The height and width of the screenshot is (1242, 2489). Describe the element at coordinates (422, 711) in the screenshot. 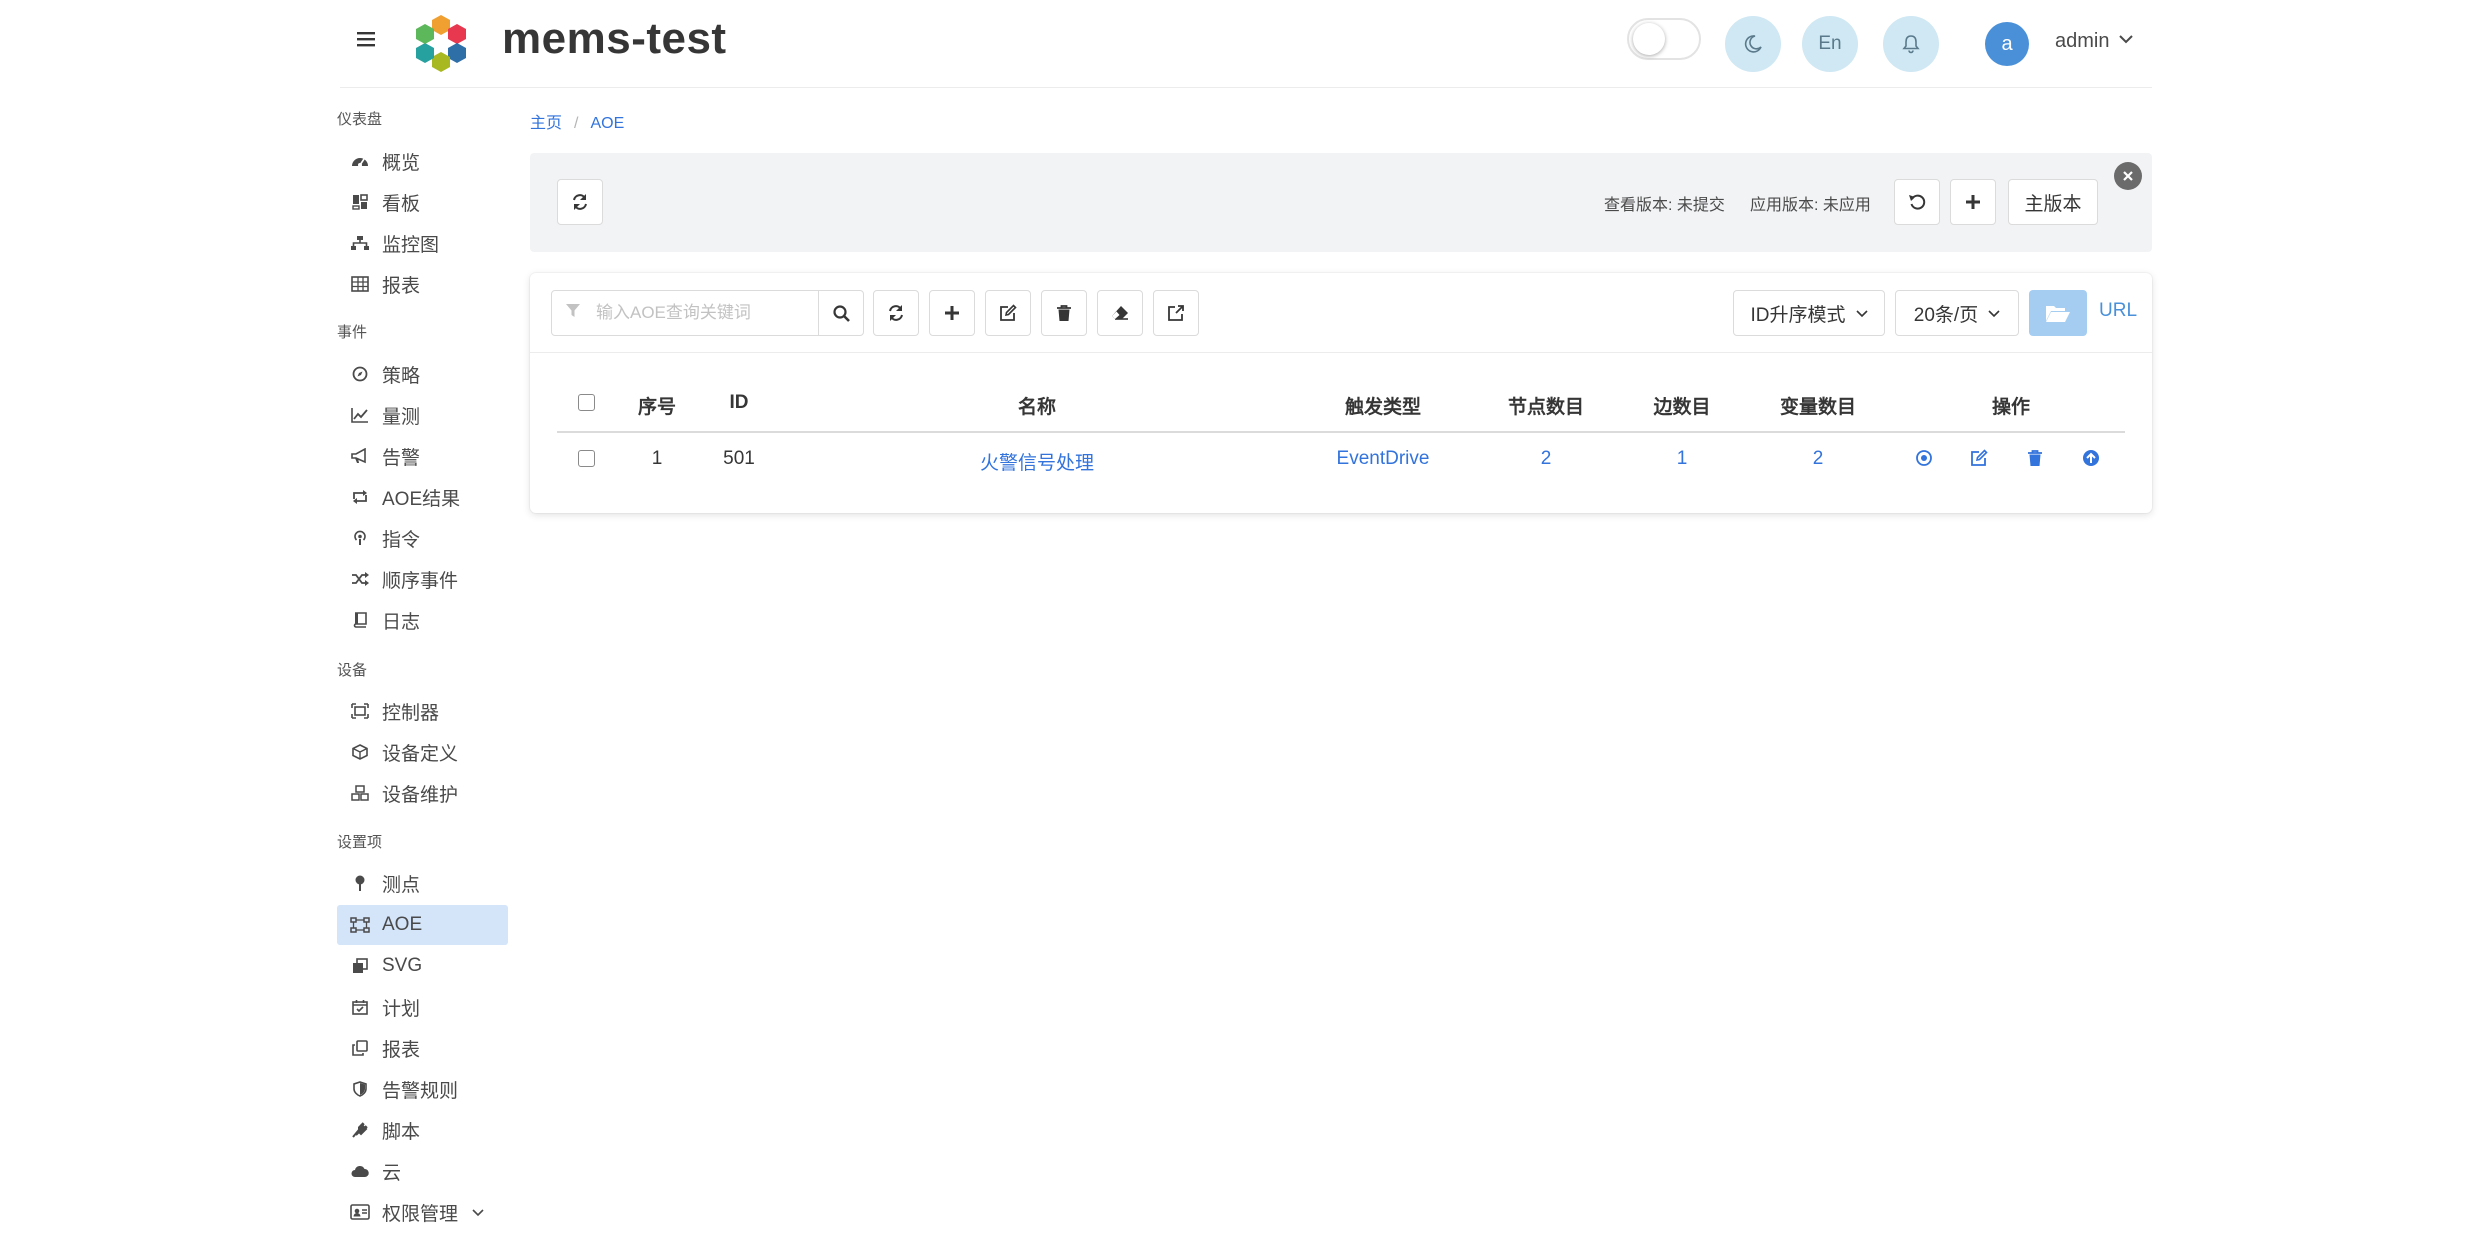

I see `sidebar-item-controller: 控制器` at that location.